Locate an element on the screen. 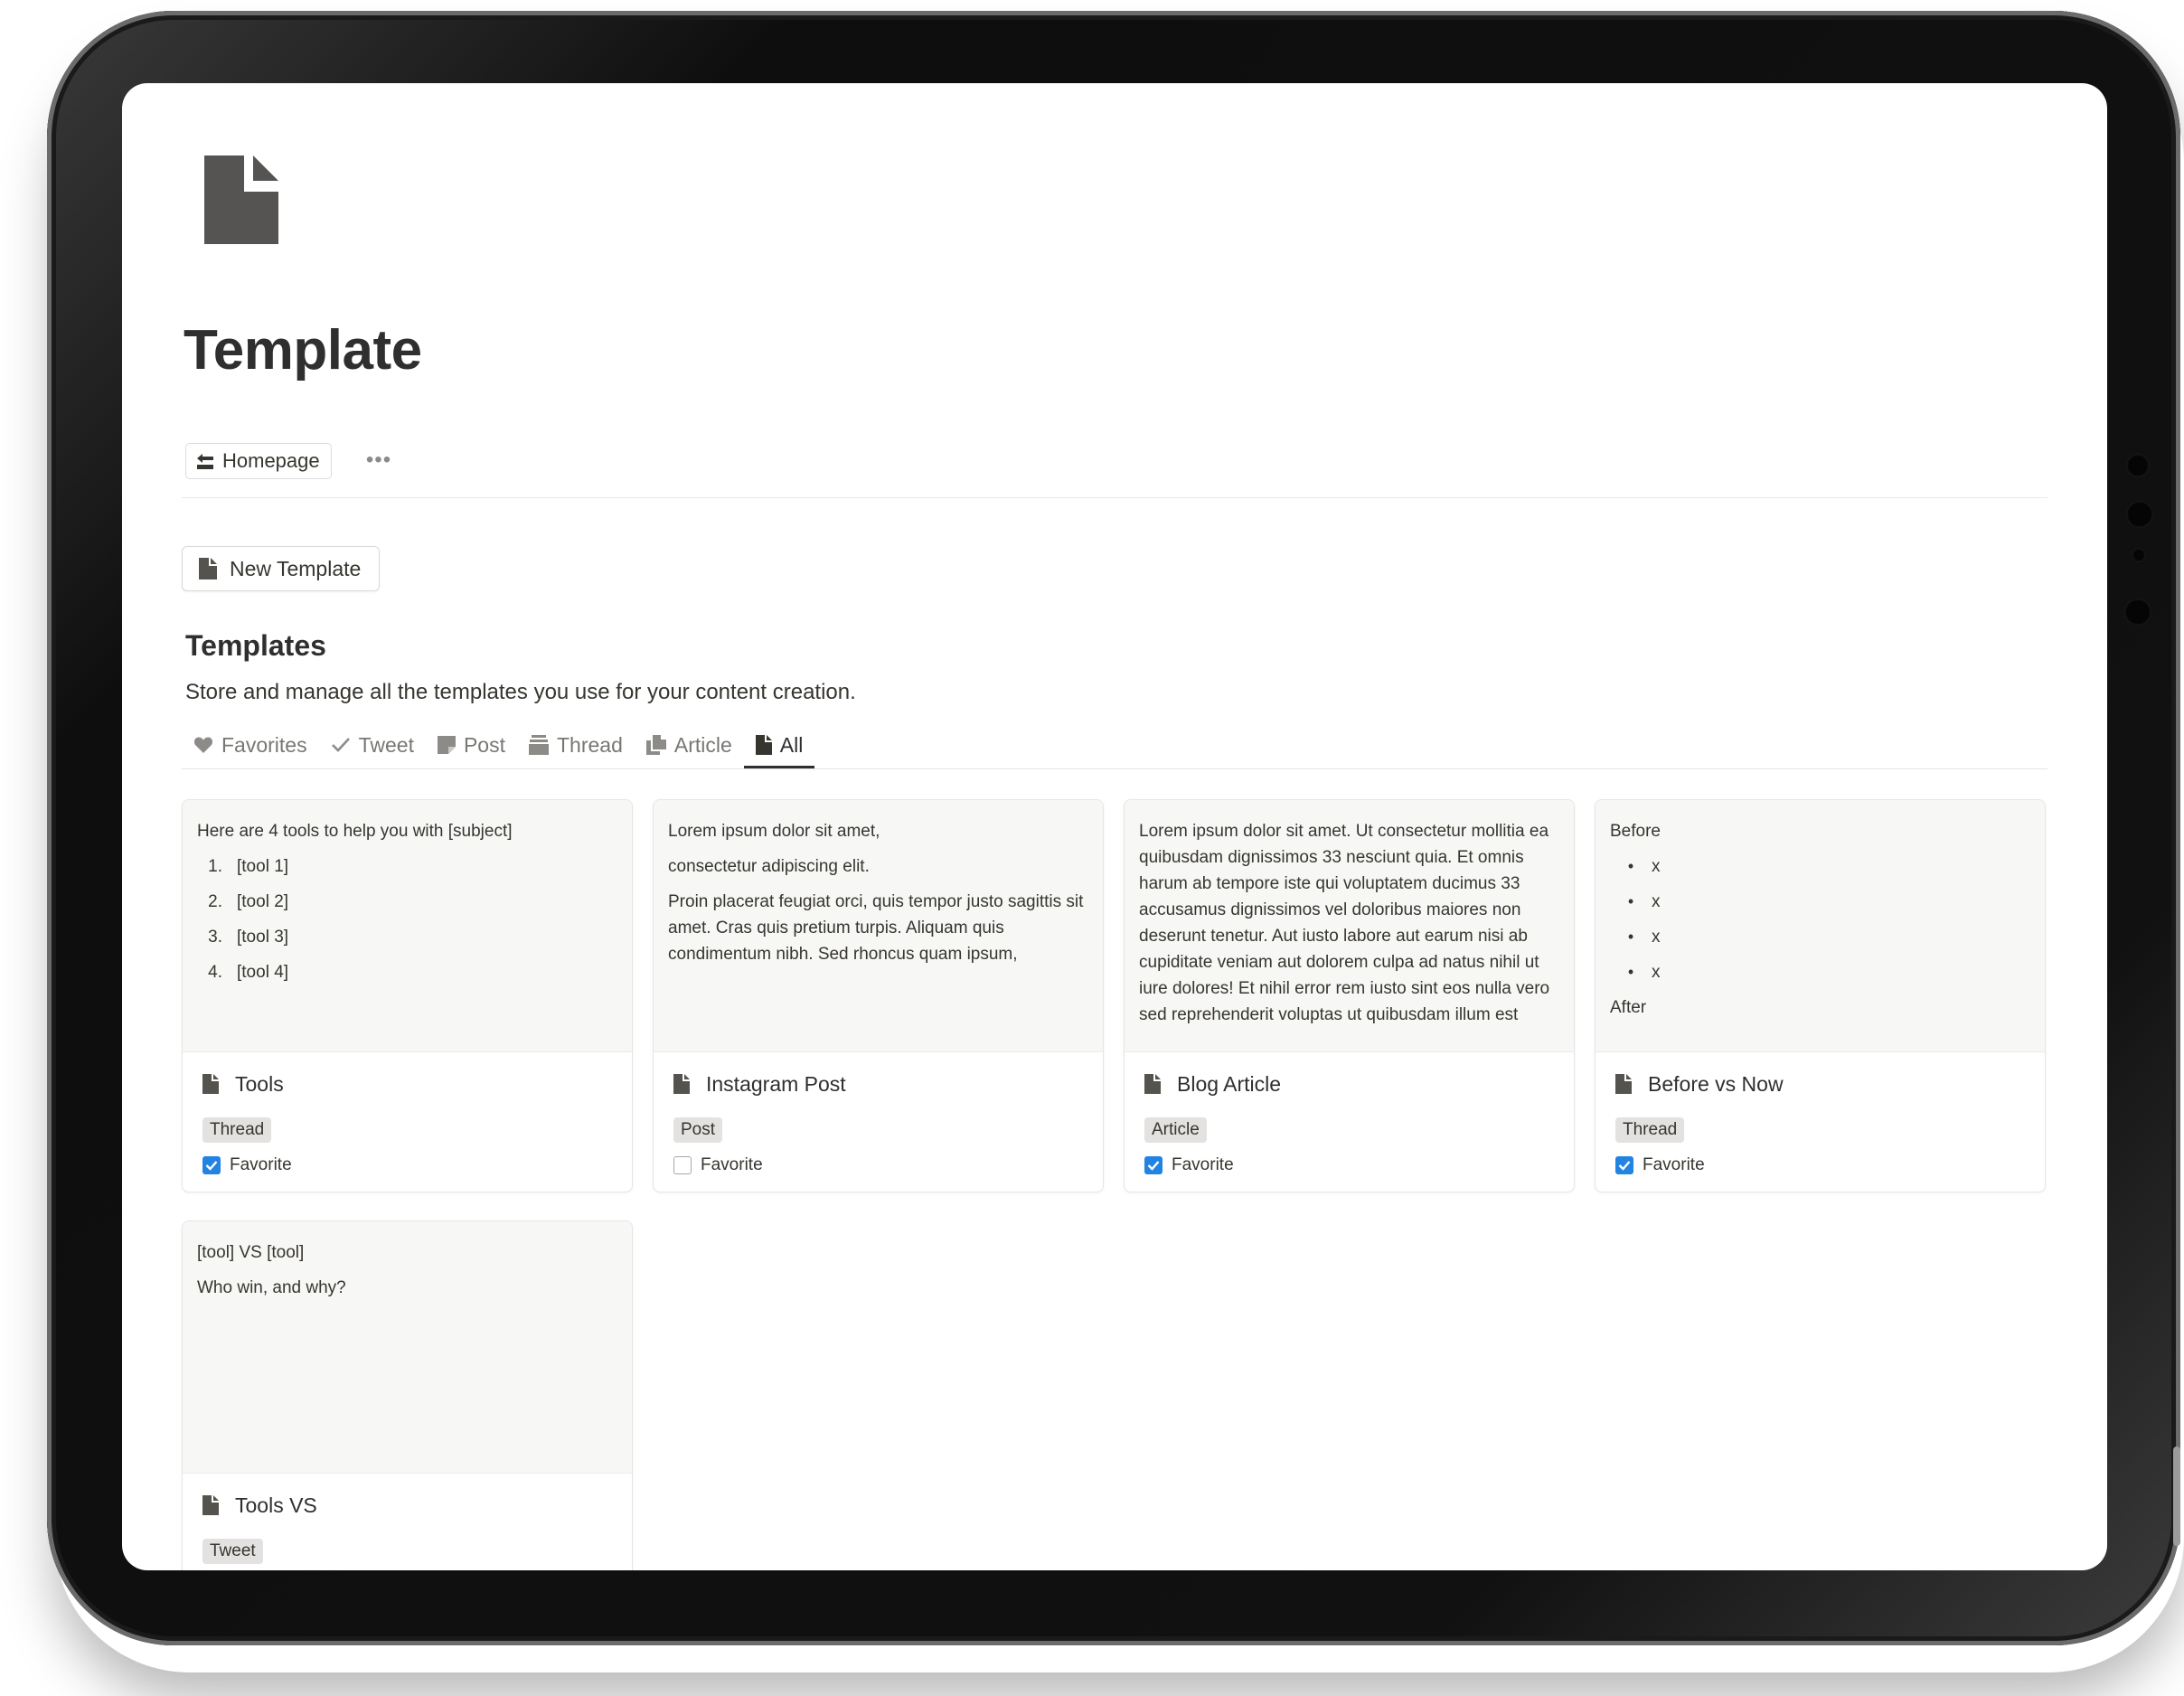 The width and height of the screenshot is (2184, 1696). tab-label: Tweet is located at coordinates (386, 745).